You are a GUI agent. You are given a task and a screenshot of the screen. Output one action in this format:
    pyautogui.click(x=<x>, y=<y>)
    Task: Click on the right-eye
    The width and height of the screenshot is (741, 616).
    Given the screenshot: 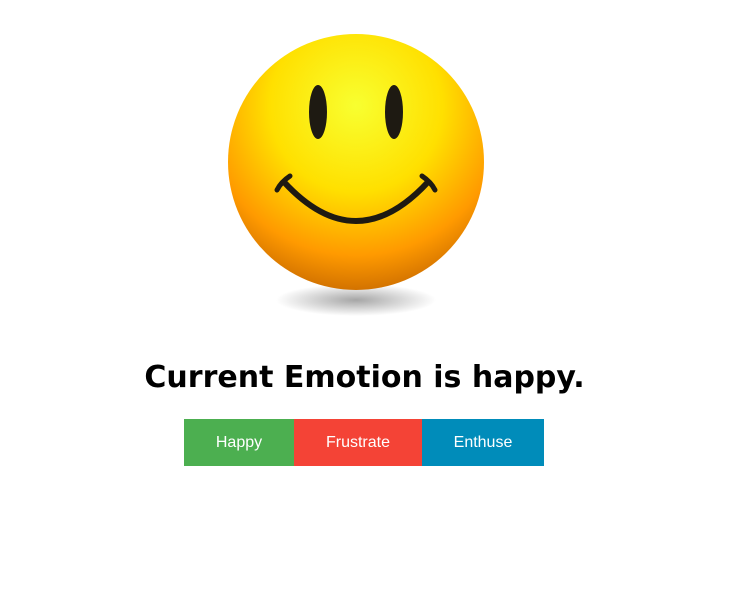 What is the action you would take?
    pyautogui.click(x=394, y=112)
    